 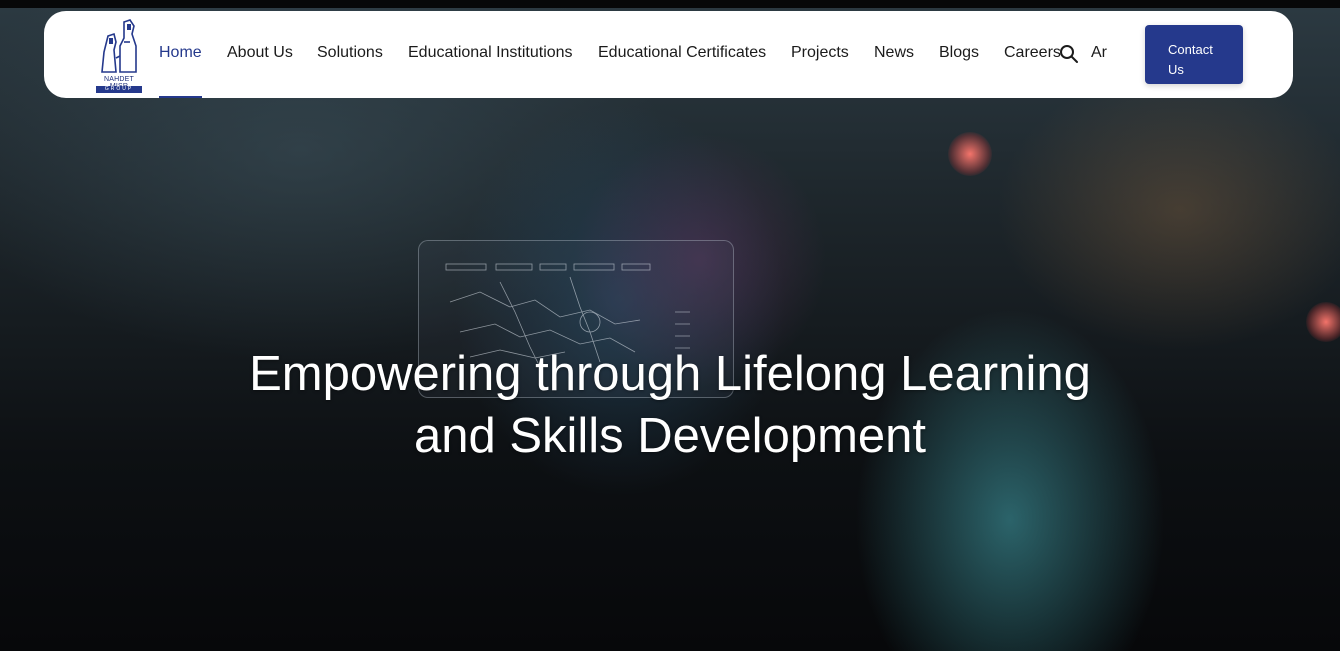 What do you see at coordinates (1069, 54) in the screenshot?
I see `search-icon` at bounding box center [1069, 54].